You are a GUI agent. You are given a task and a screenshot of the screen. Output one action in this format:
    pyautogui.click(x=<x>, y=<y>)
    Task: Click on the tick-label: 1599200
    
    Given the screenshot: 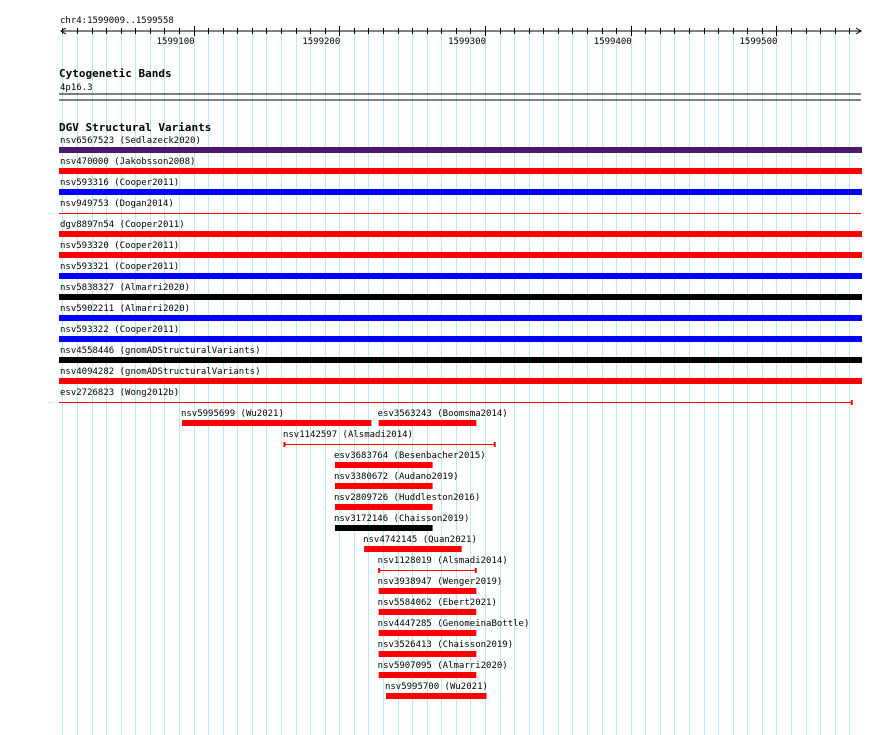 What is the action you would take?
    pyautogui.click(x=321, y=42)
    